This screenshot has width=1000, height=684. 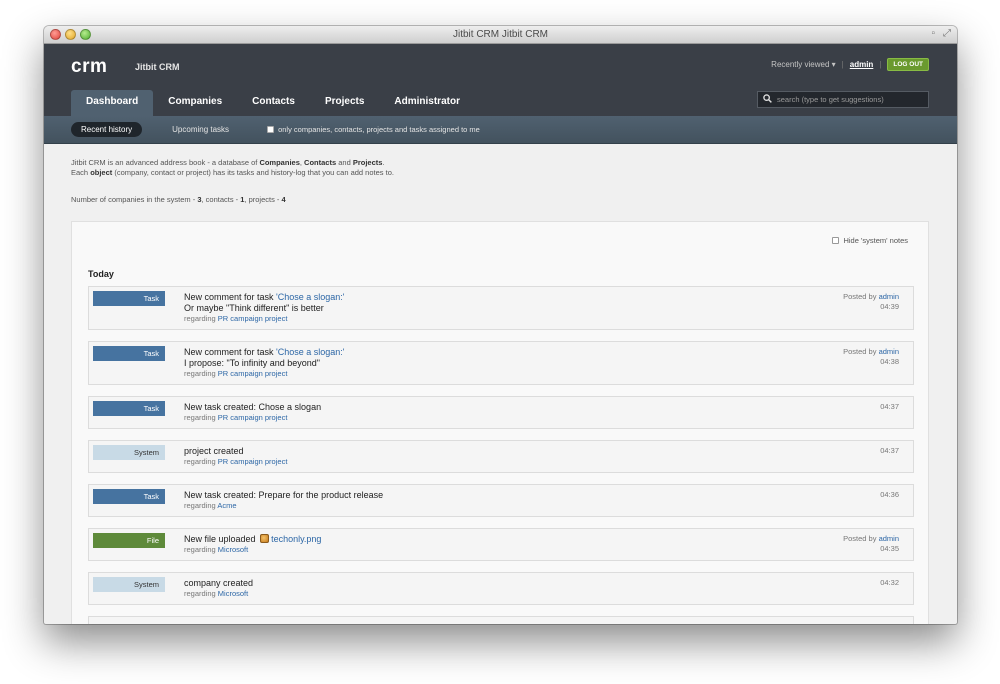 I want to click on file-link: techonly.png, so click(x=296, y=539).